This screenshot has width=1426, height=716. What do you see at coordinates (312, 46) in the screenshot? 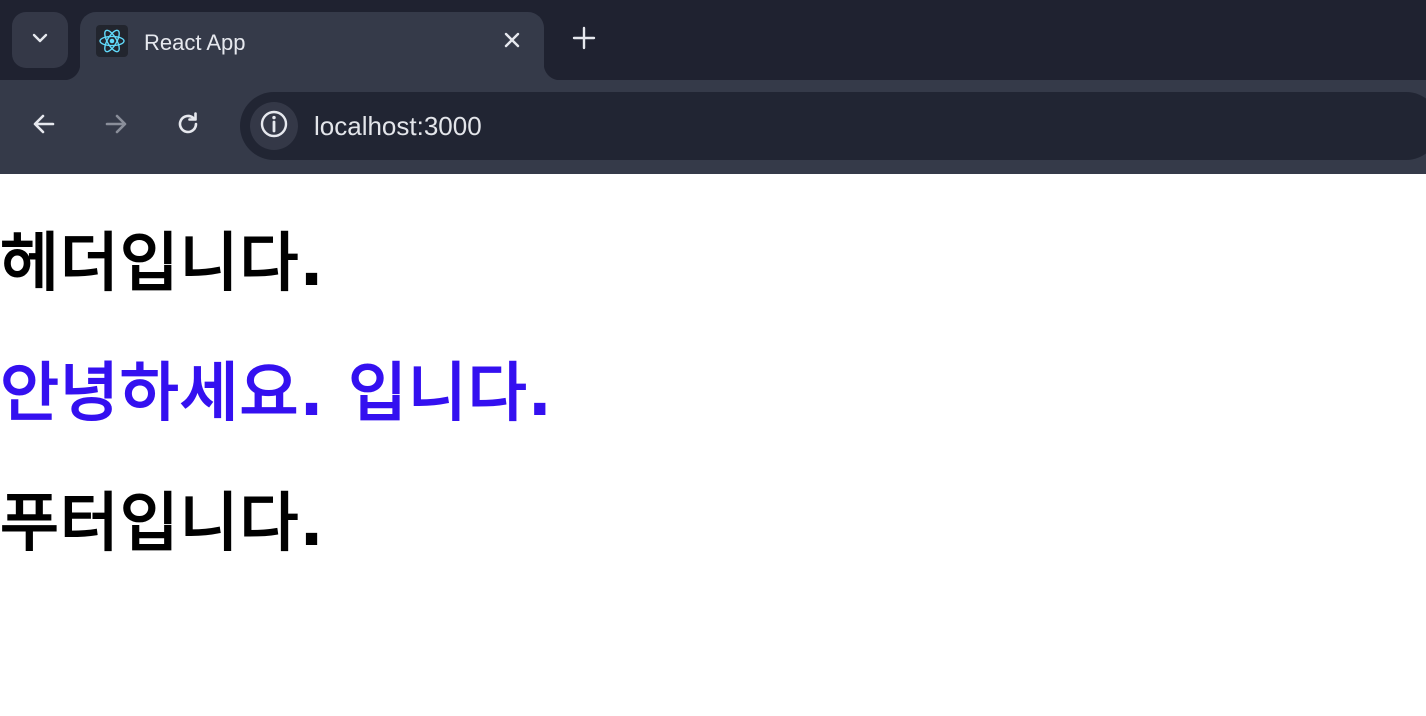
I see `tab-react-app: React App` at bounding box center [312, 46].